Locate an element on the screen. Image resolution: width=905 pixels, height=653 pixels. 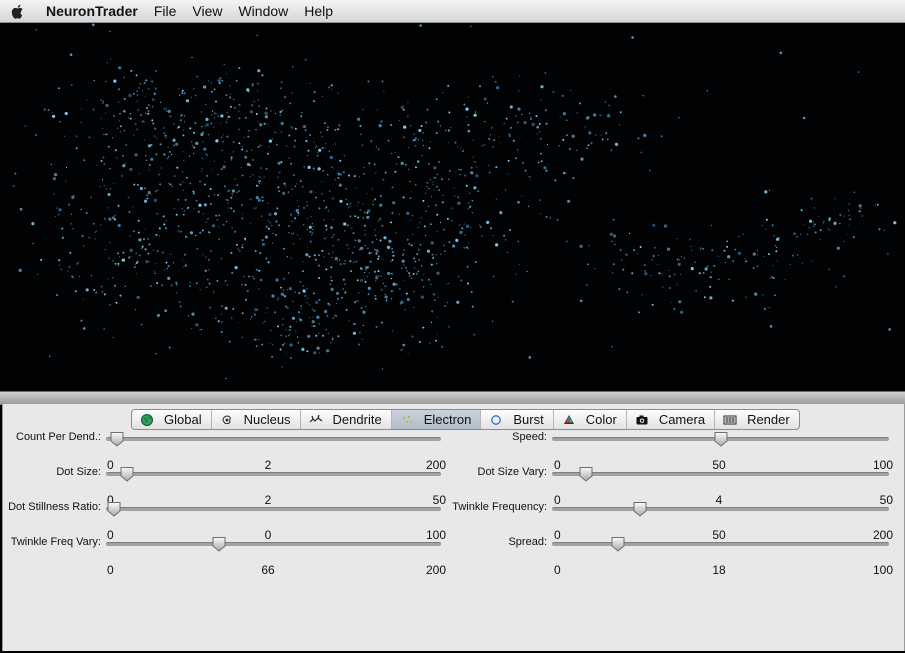
tab-color: Color is located at coordinates (590, 419).